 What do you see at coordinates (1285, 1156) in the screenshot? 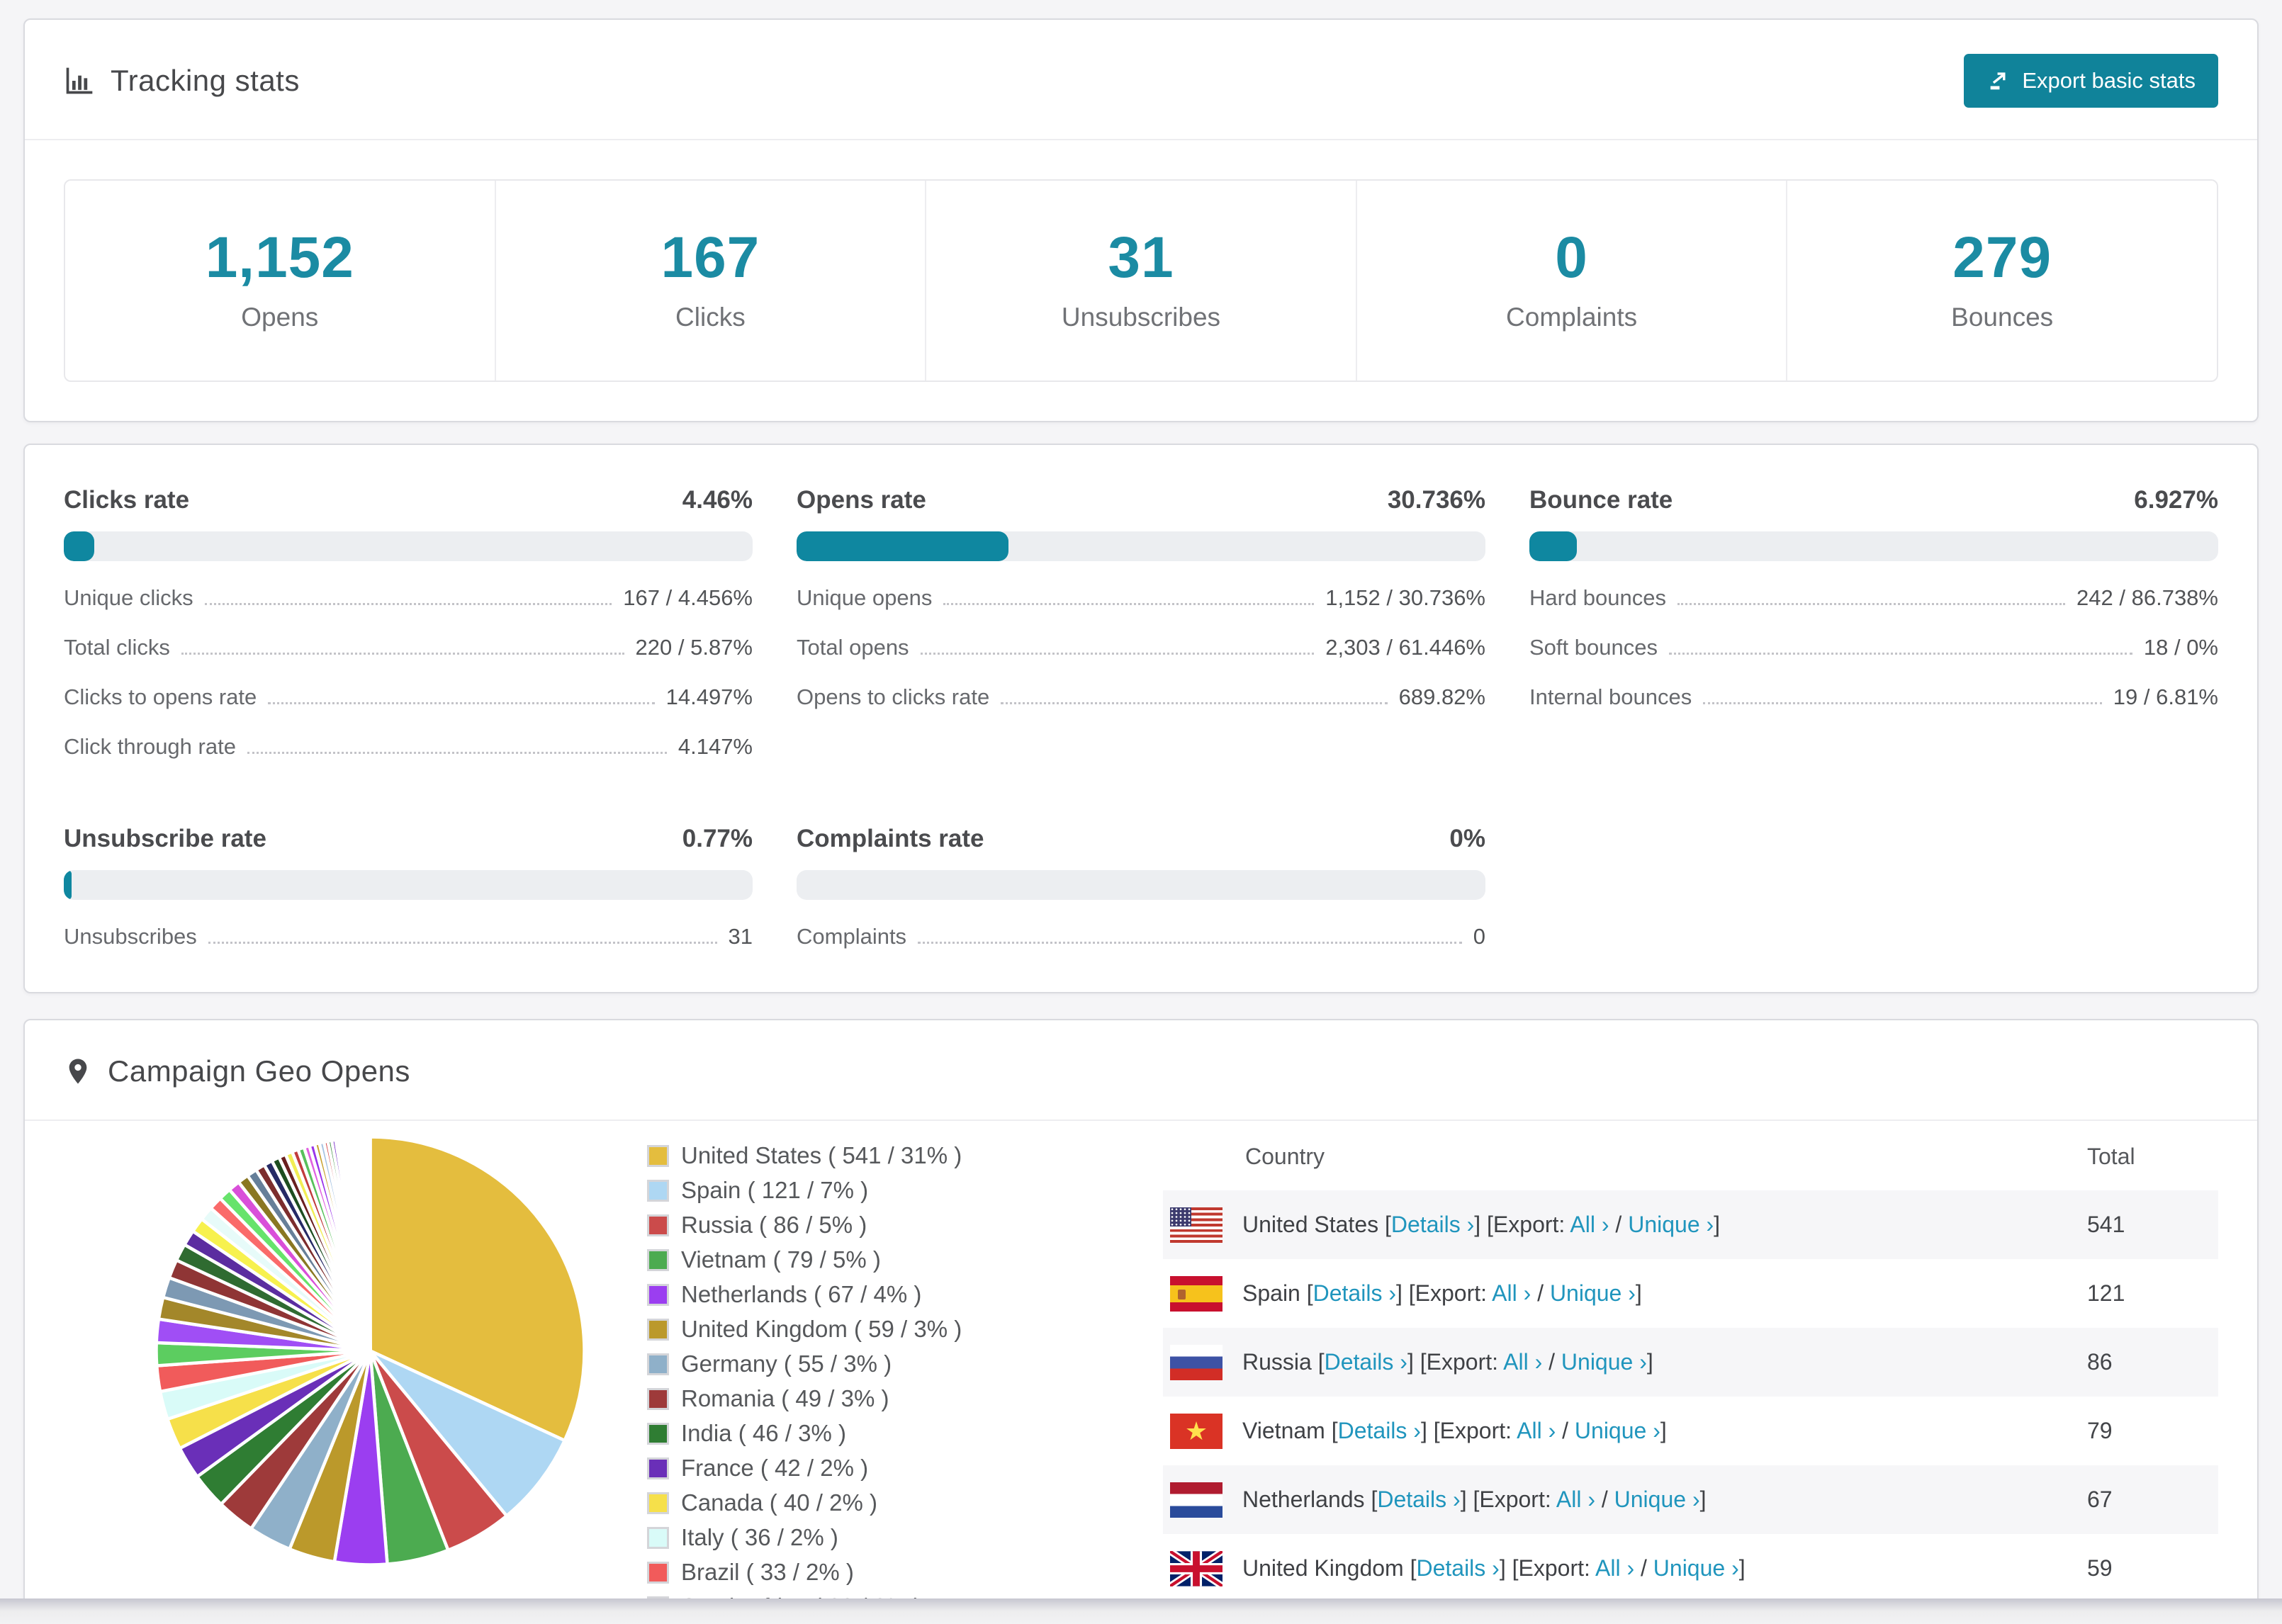
I see `country-column-header: Country` at bounding box center [1285, 1156].